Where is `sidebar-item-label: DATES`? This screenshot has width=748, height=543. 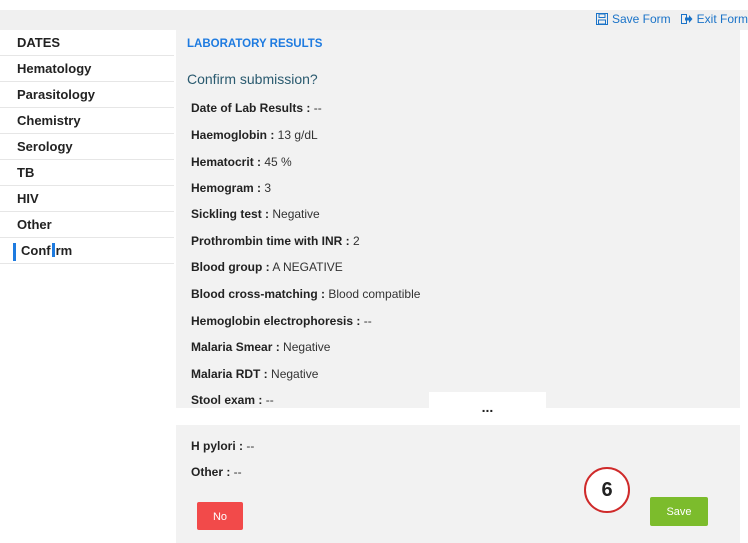 sidebar-item-label: DATES is located at coordinates (39, 42).